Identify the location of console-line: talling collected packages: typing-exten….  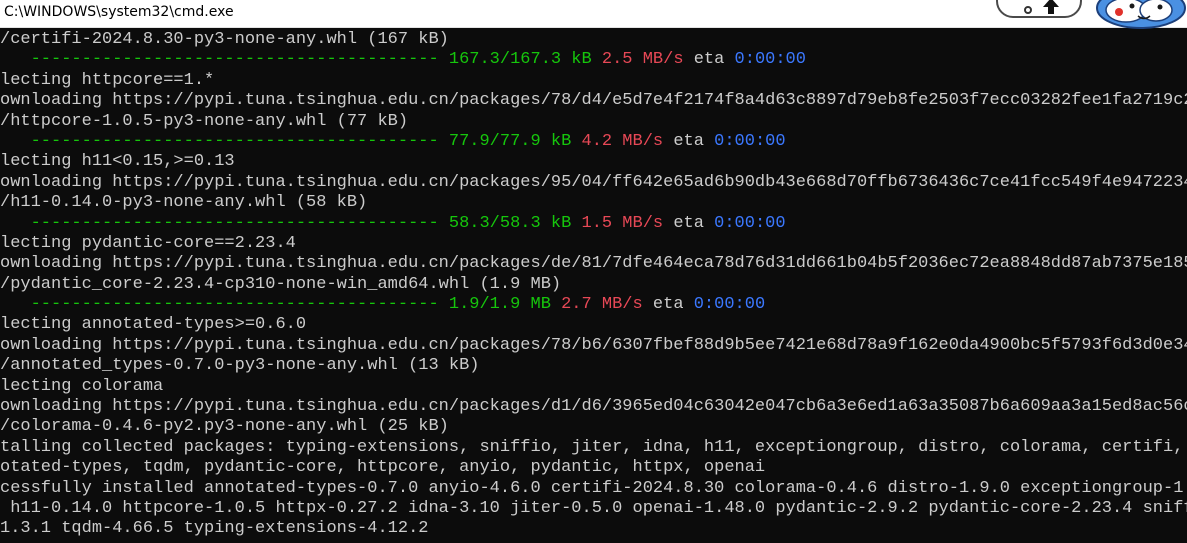
(592, 447).